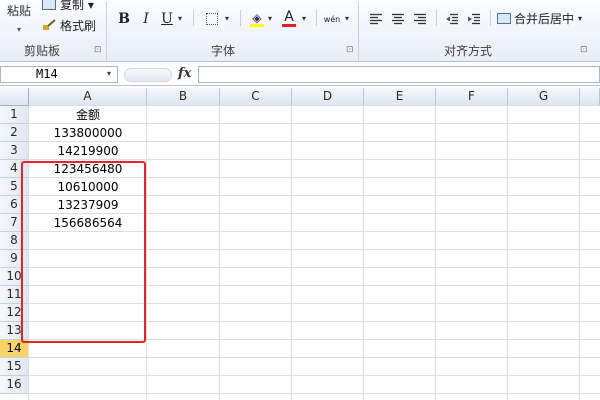 This screenshot has height=400, width=600. What do you see at coordinates (183, 97) in the screenshot?
I see `column-header-b: B` at bounding box center [183, 97].